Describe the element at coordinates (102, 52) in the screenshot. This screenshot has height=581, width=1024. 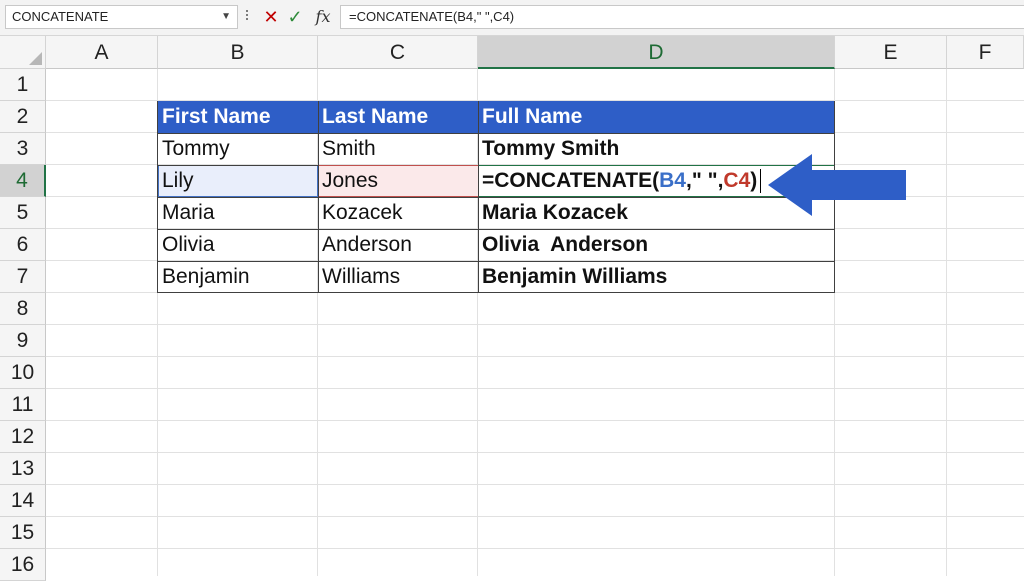
I see `column-header-a: A` at that location.